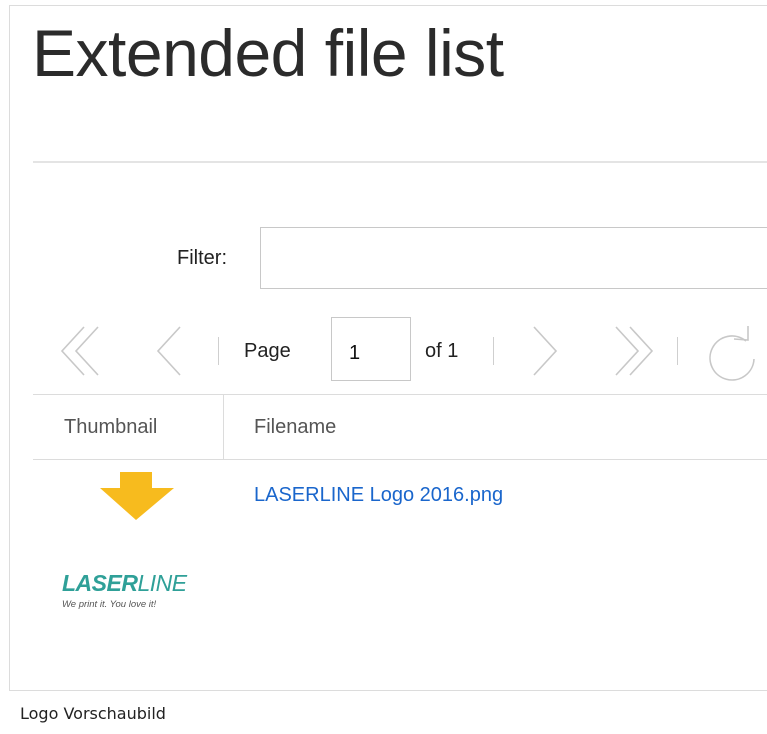  What do you see at coordinates (137, 496) in the screenshot?
I see `arrow-down-icon` at bounding box center [137, 496].